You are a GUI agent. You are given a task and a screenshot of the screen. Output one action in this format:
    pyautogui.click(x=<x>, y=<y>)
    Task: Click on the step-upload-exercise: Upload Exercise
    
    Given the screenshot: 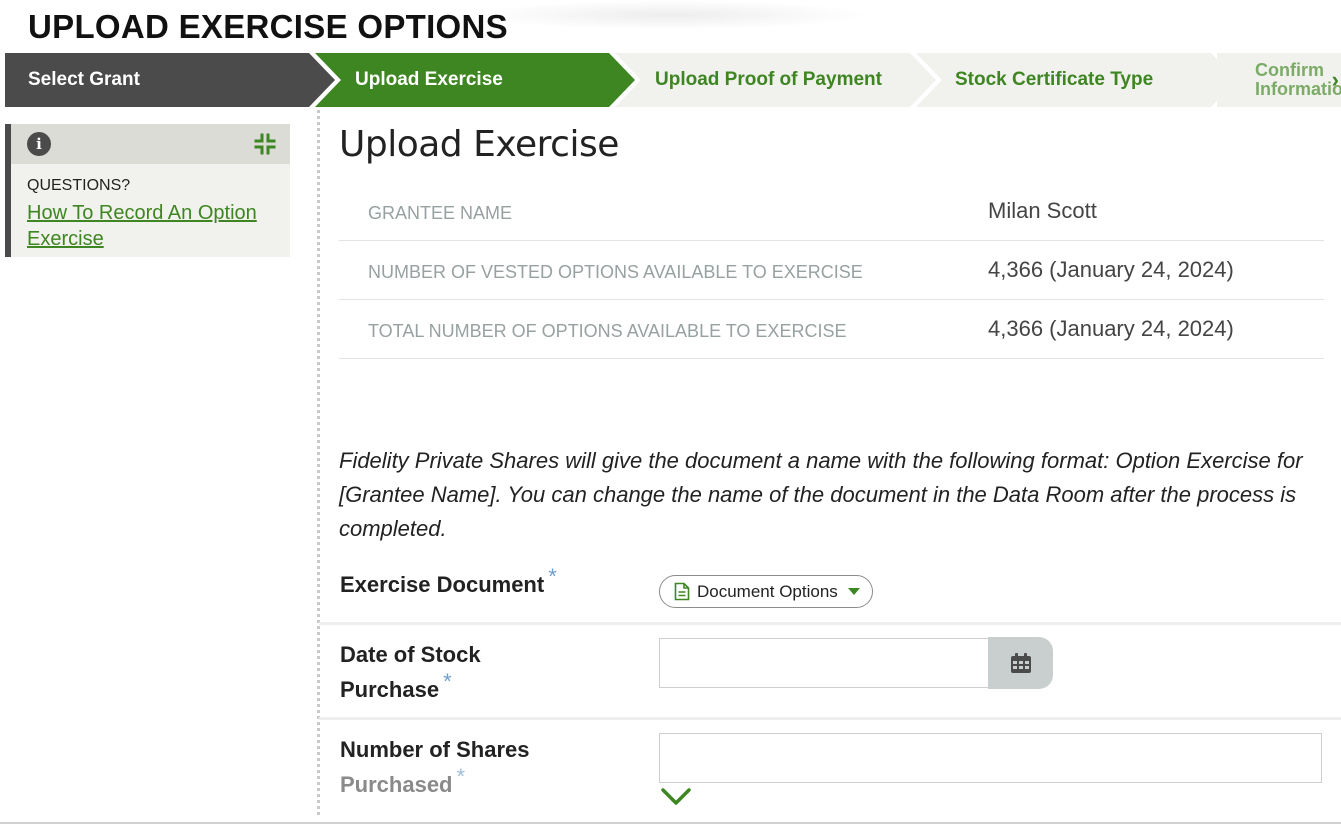 What is the action you would take?
    pyautogui.click(x=477, y=80)
    